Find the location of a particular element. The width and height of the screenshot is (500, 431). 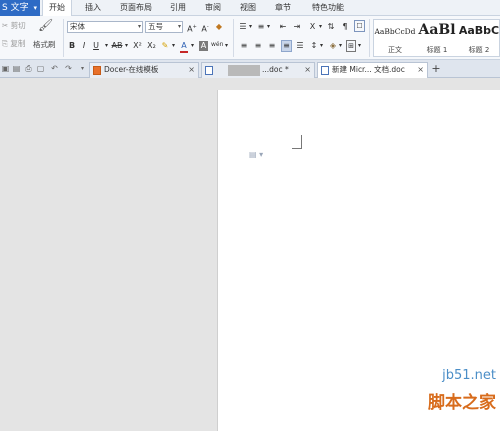

font-name-value: 宋体 is located at coordinates (77, 26).